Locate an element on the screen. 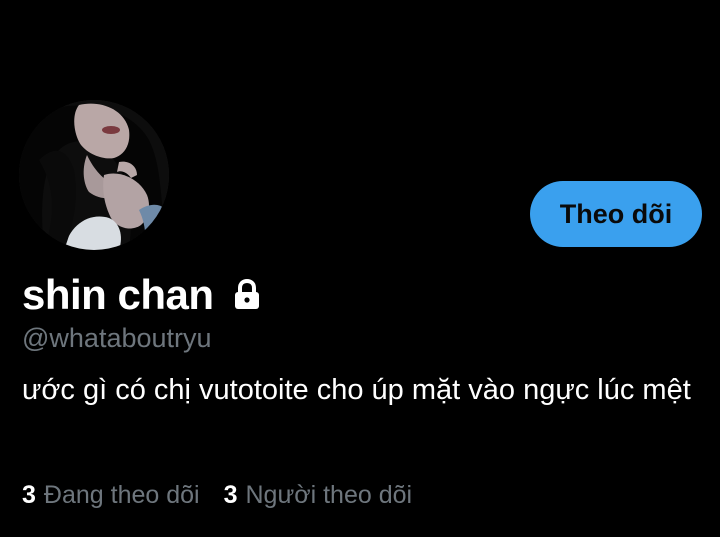 The image size is (720, 537). following-label: Đang theo dõi is located at coordinates (121, 495).